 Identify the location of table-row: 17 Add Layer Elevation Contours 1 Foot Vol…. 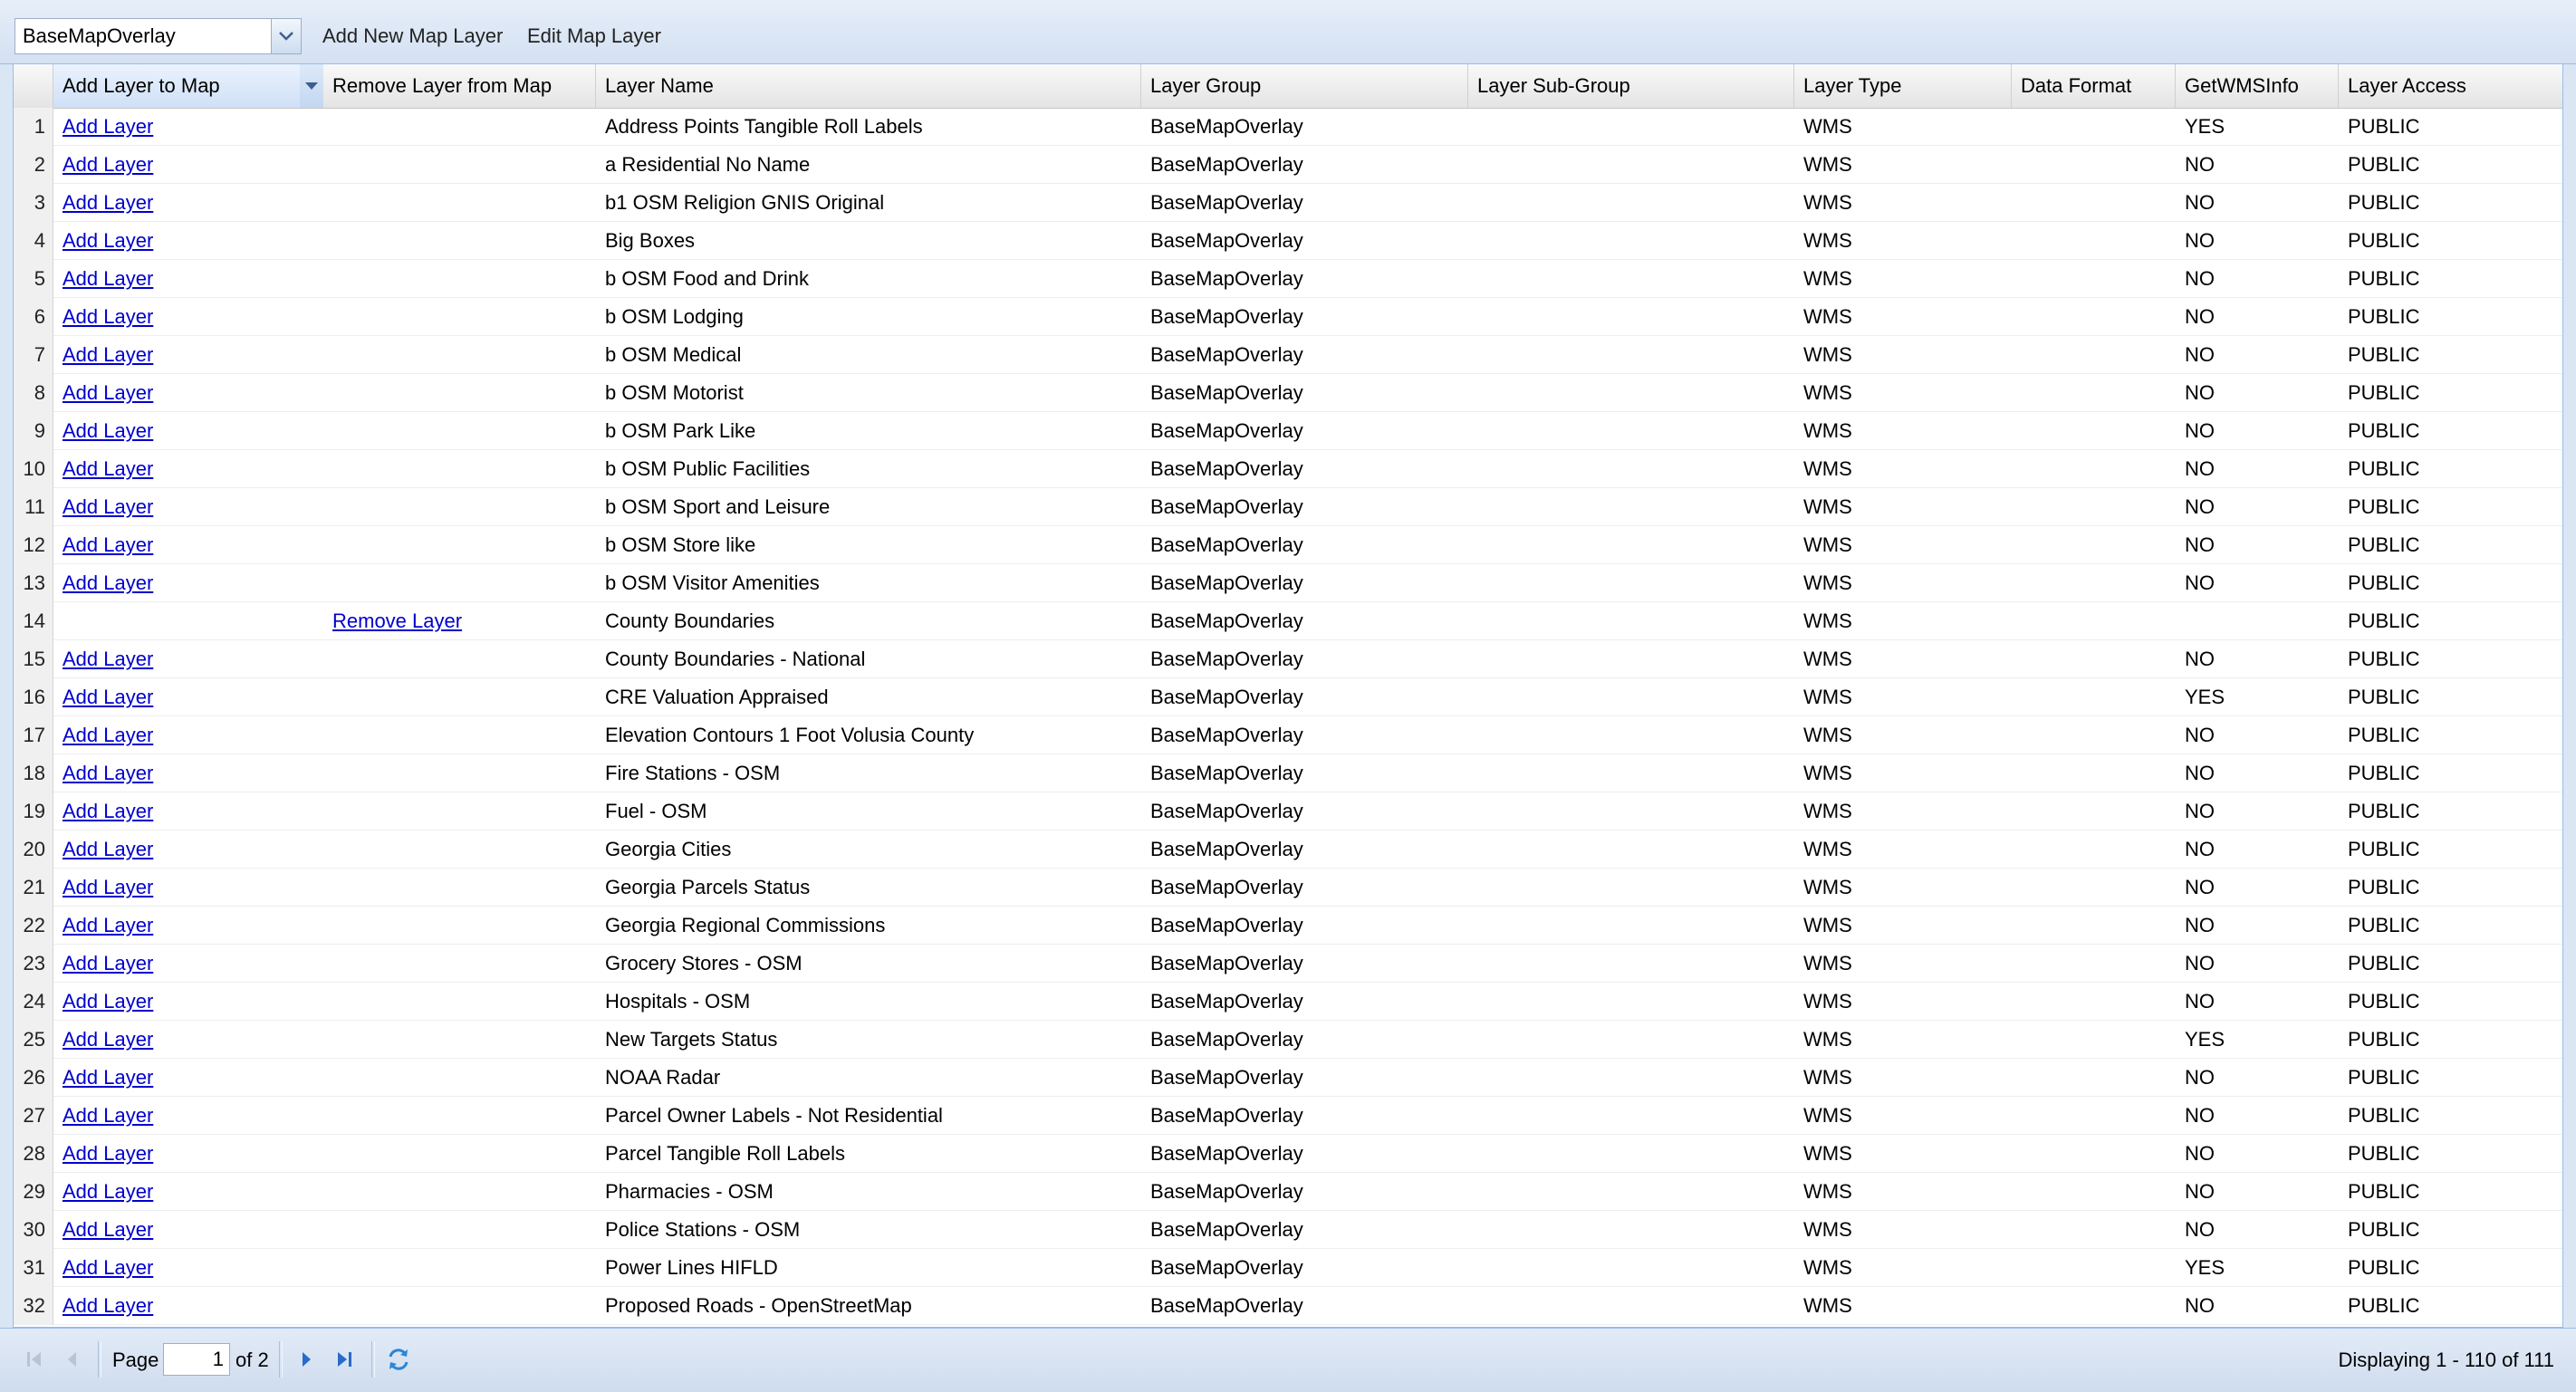
(1288, 735).